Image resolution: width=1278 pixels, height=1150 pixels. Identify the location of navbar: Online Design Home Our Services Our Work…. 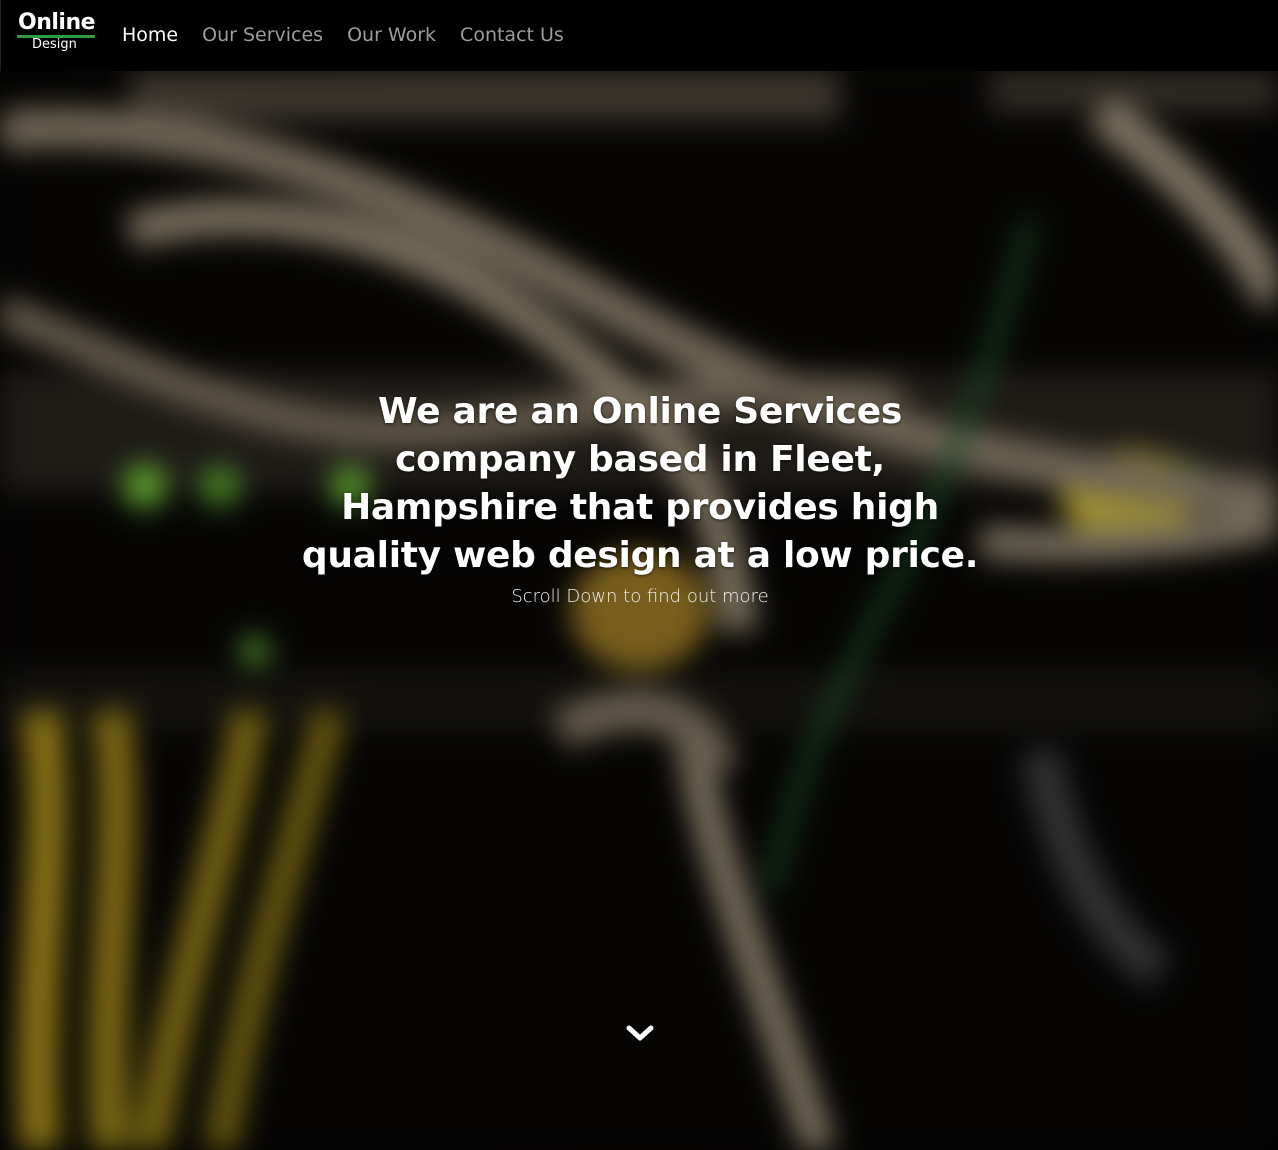
(639, 35).